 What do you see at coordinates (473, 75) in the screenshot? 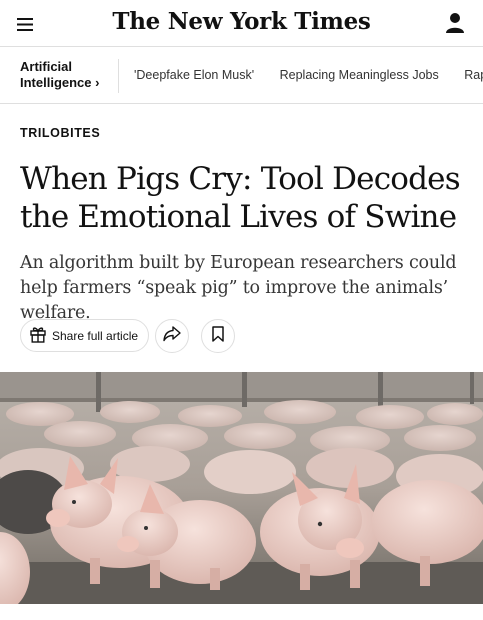
I see `topic-link-rapid: Rapid` at bounding box center [473, 75].